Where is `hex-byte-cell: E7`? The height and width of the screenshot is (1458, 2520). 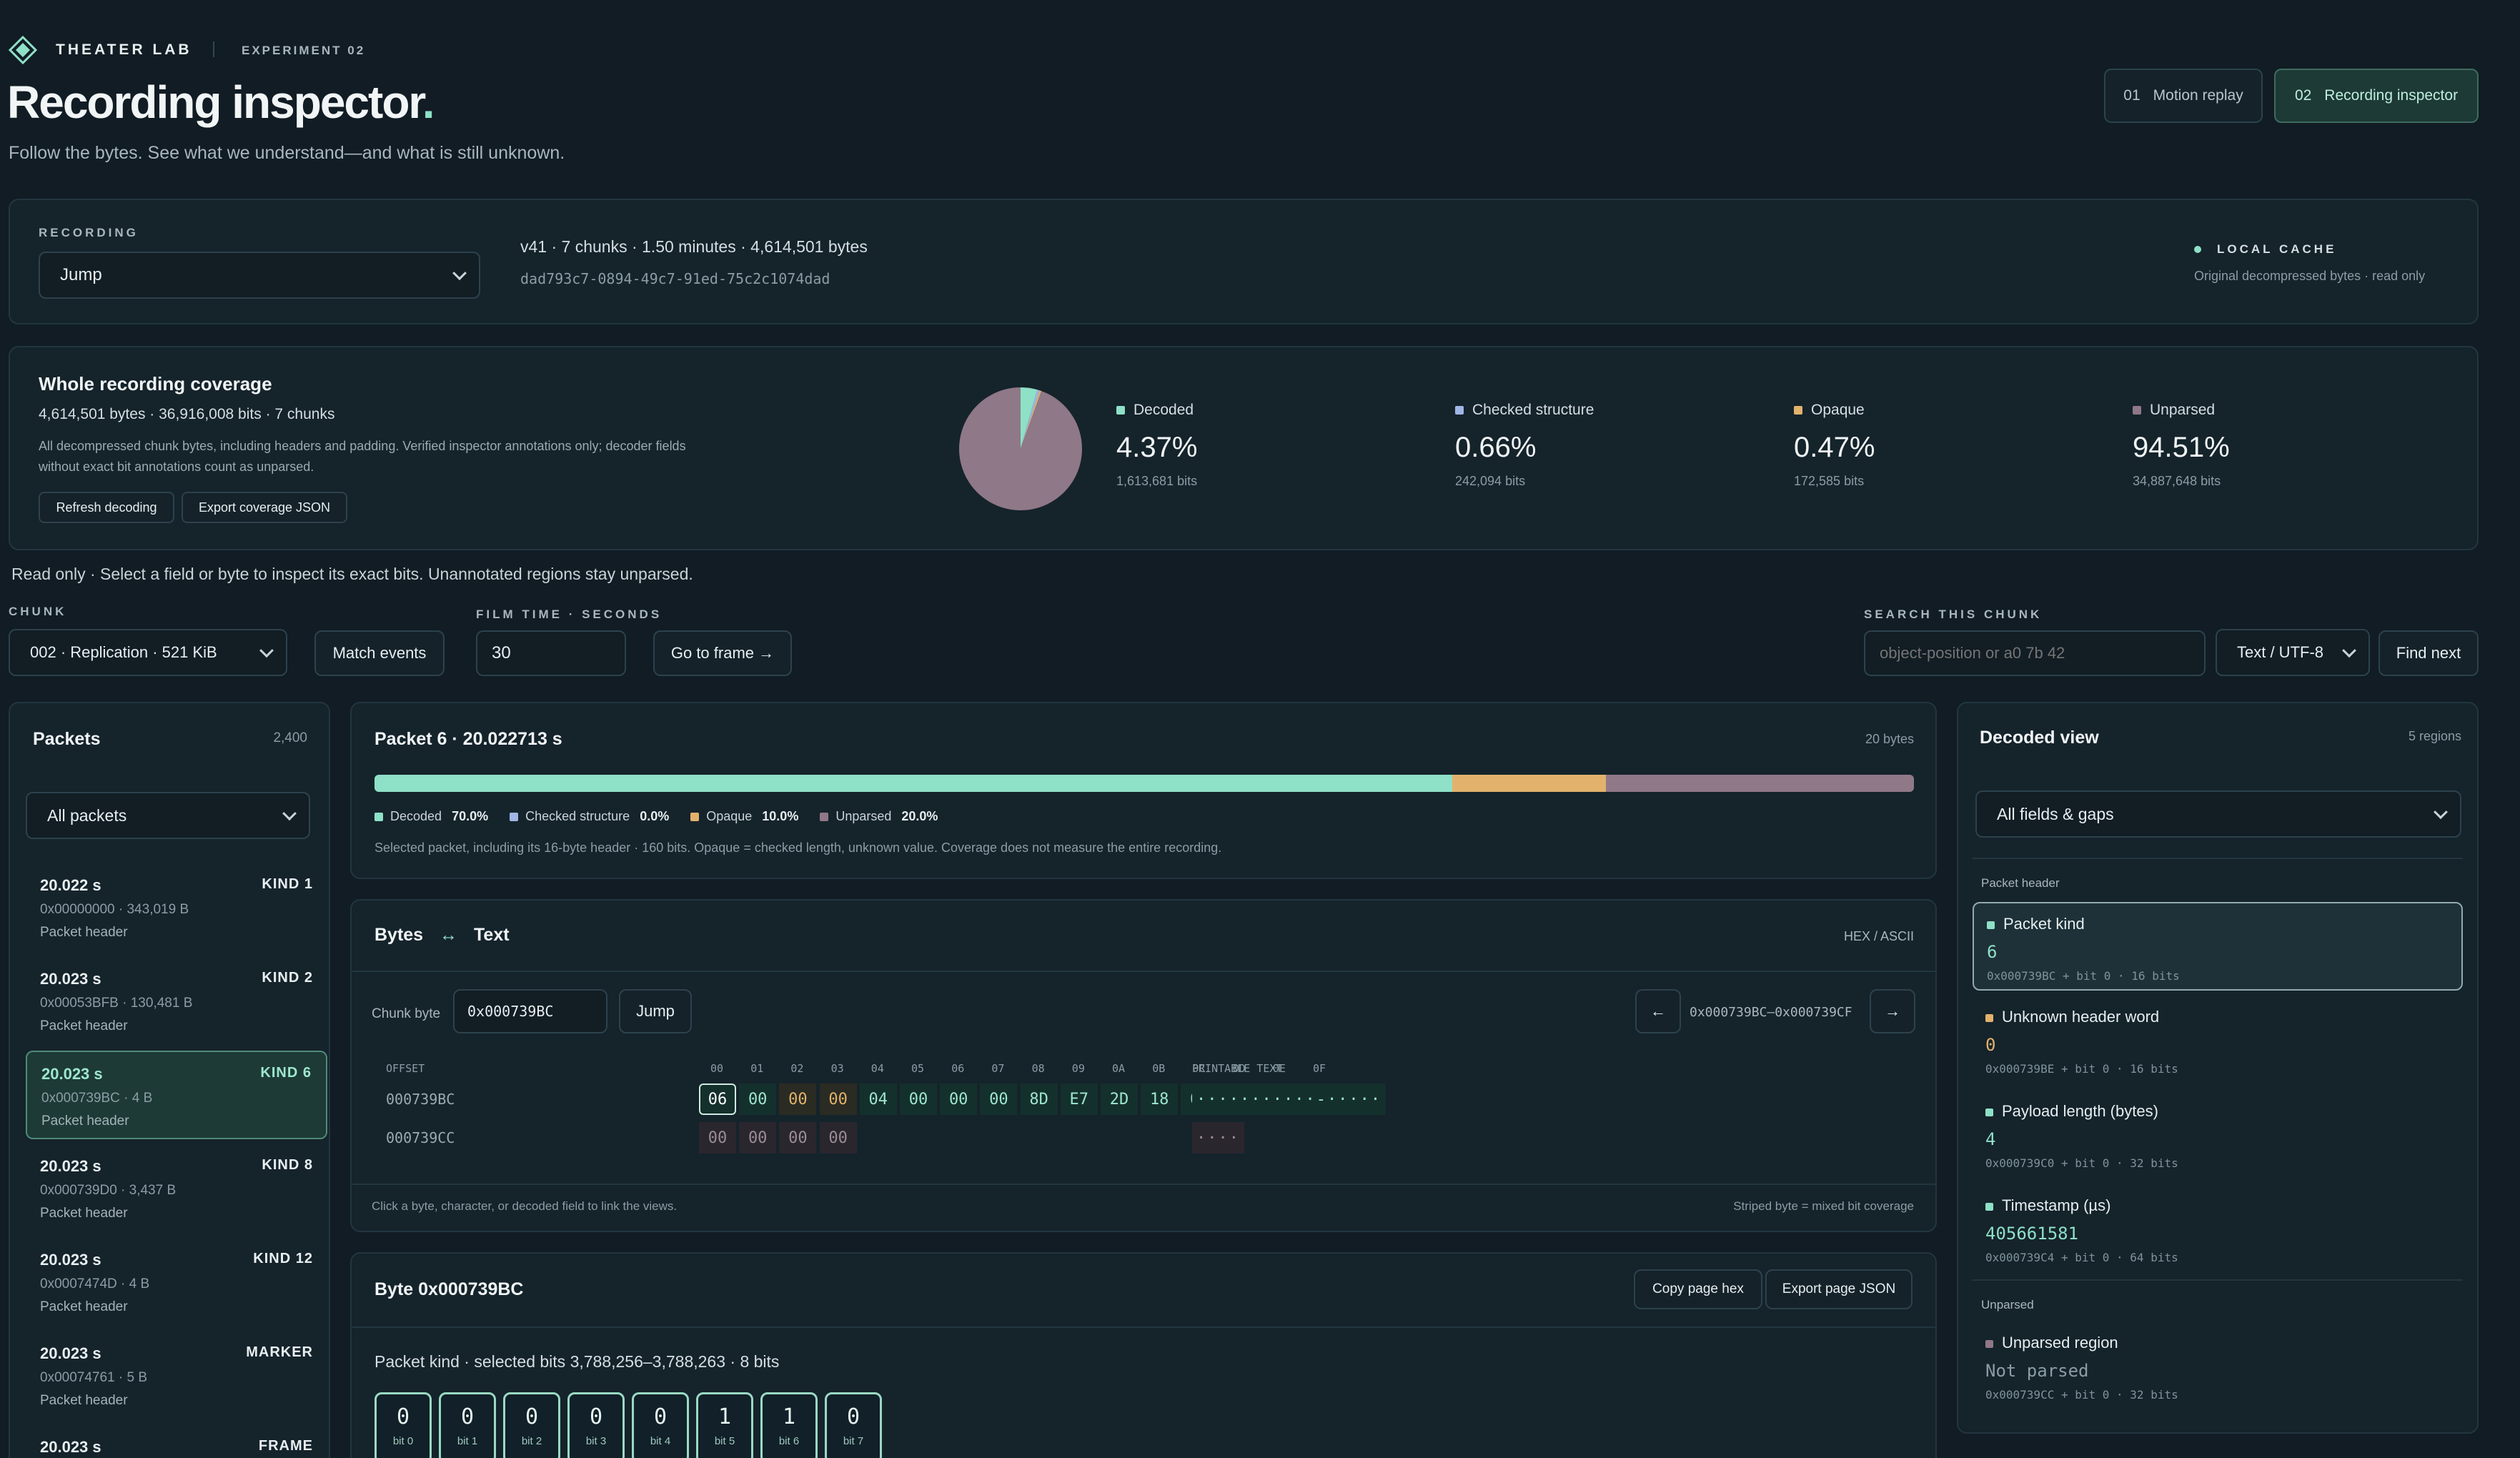 hex-byte-cell: E7 is located at coordinates (1079, 1099).